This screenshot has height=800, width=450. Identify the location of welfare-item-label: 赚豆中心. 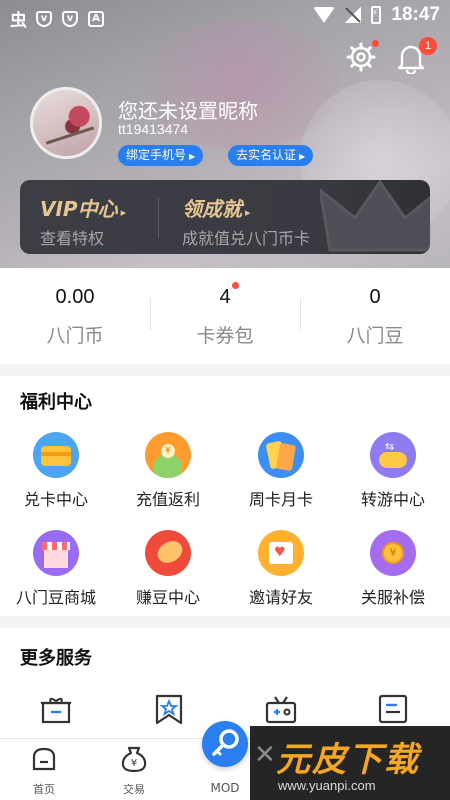
(167, 597).